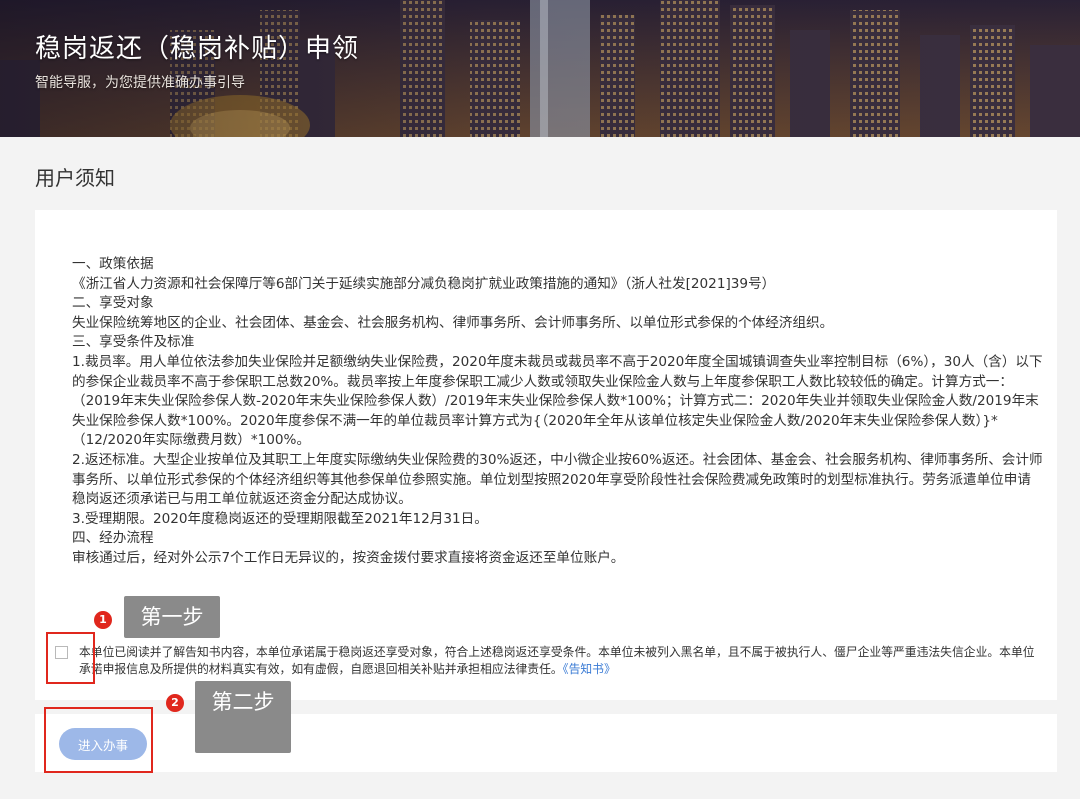 The height and width of the screenshot is (799, 1080). Describe the element at coordinates (140, 83) in the screenshot. I see `page-subtitle: 智能导服，为您提供准确办事引导` at that location.